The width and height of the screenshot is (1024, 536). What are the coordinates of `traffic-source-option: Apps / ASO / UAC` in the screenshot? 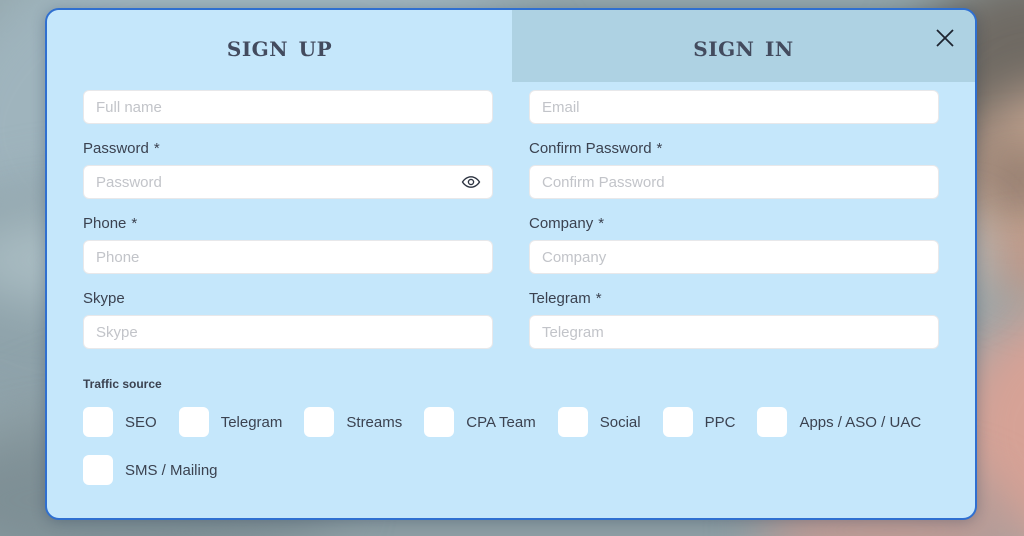 It's located at (839, 422).